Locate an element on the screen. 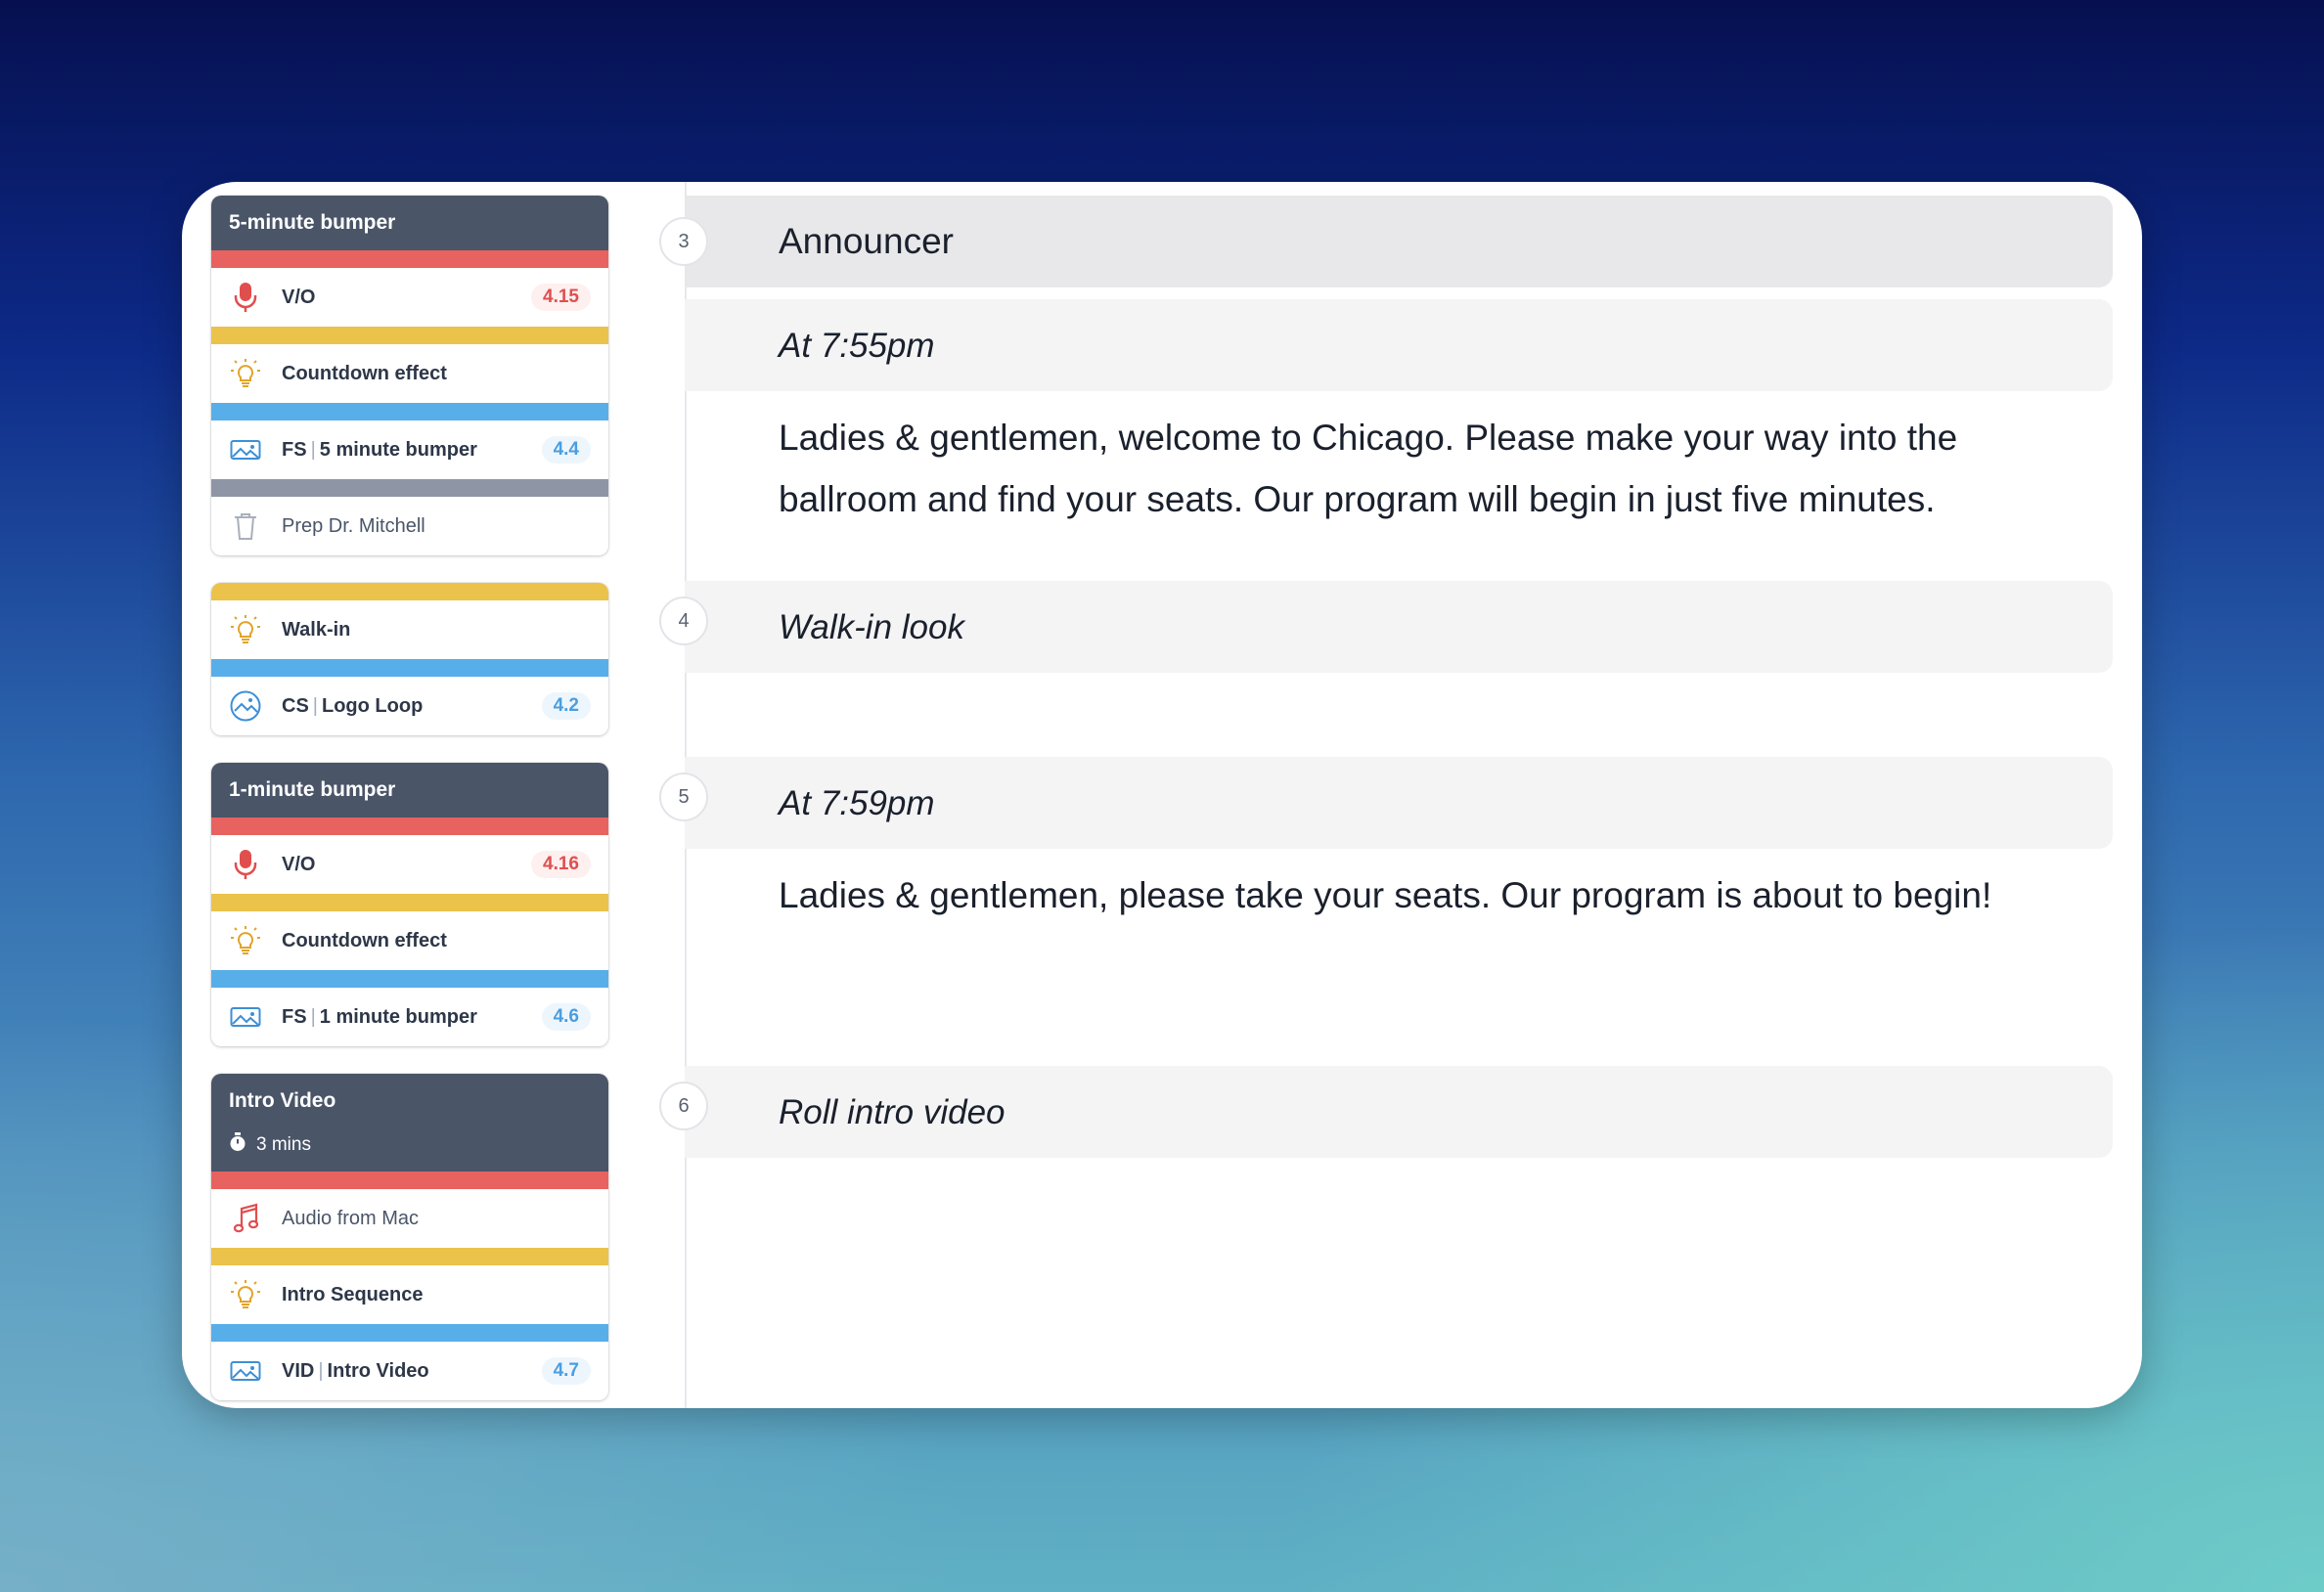 The width and height of the screenshot is (2324, 1592). cue-item: Intro Sequence is located at coordinates (410, 1294).